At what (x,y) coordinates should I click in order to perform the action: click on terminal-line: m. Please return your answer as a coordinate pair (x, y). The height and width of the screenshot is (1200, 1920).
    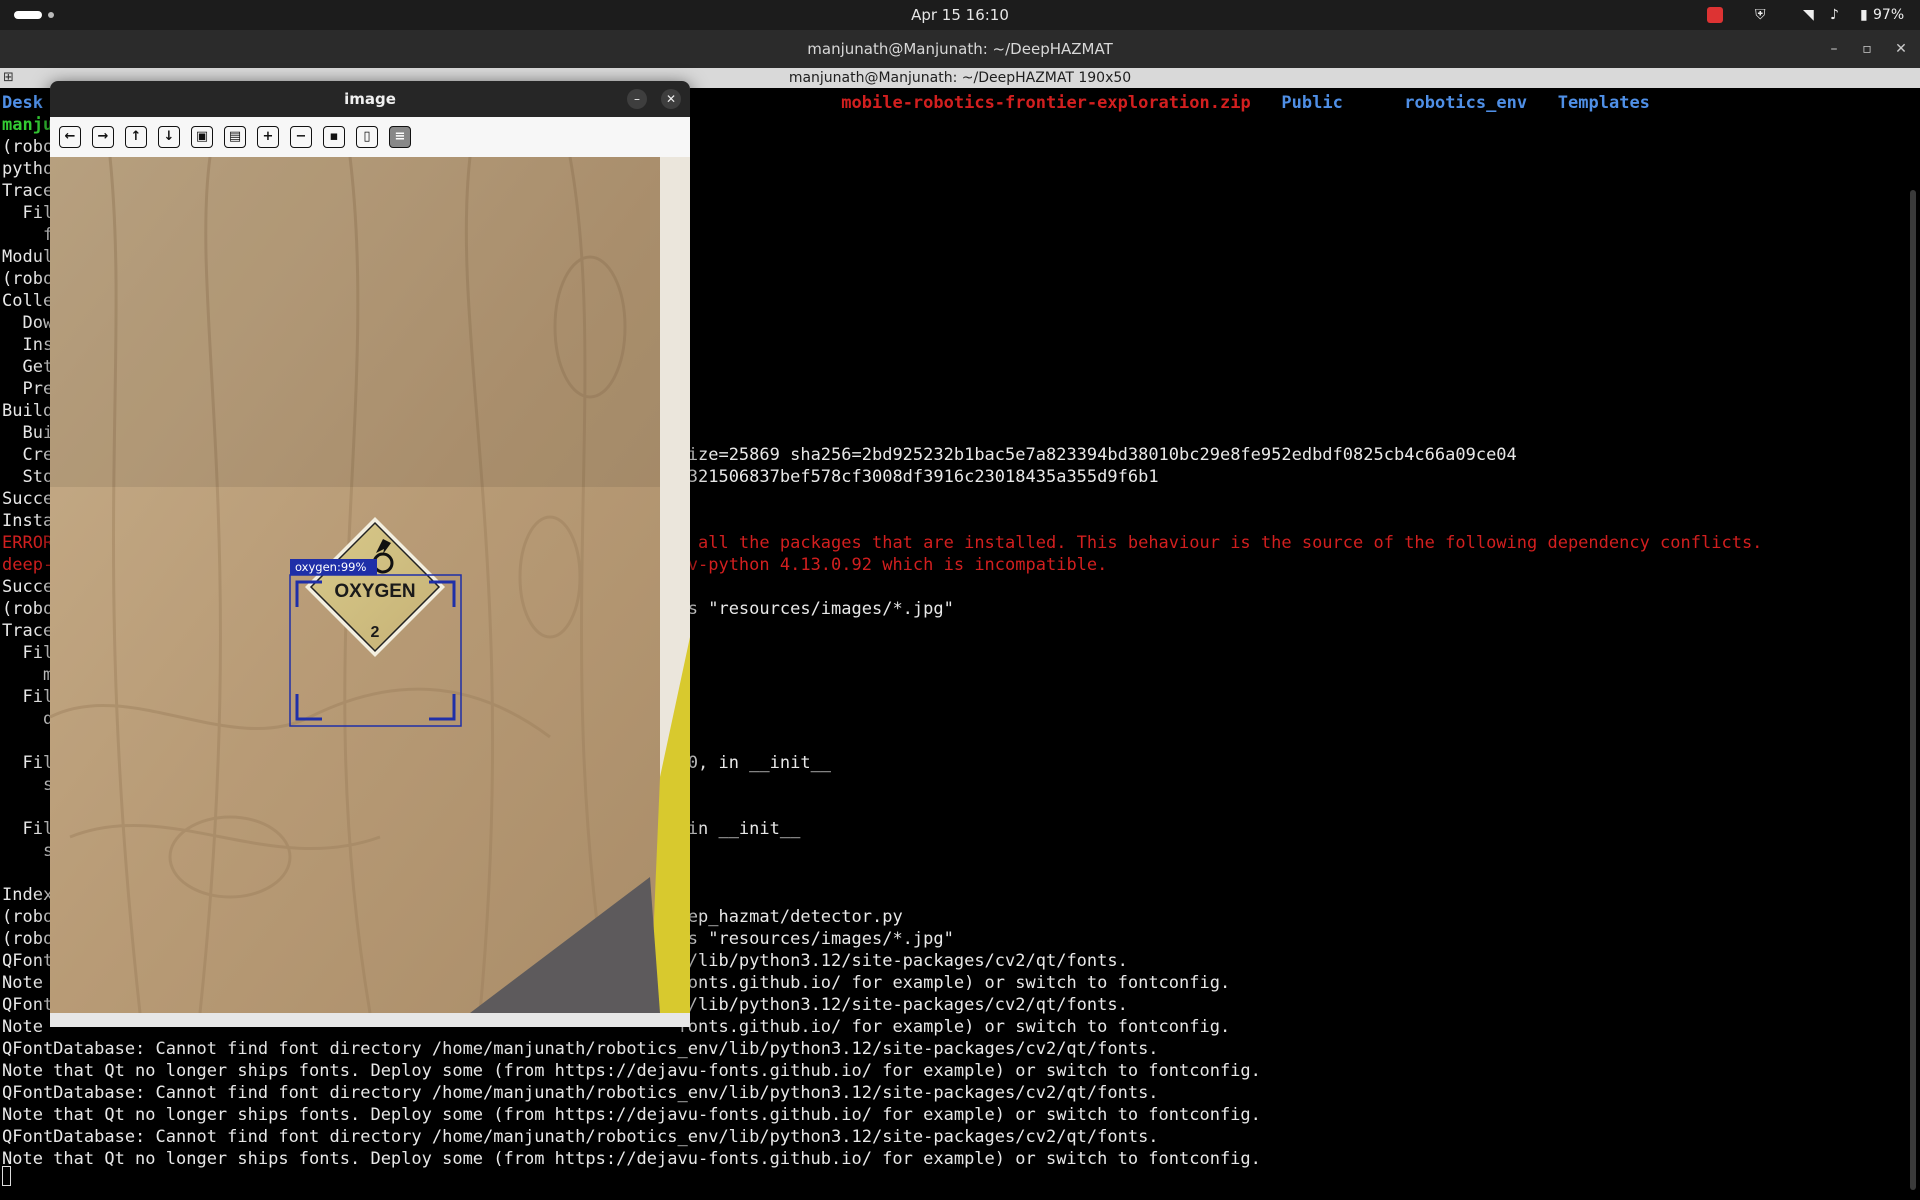
    Looking at the image, I should click on (27, 675).